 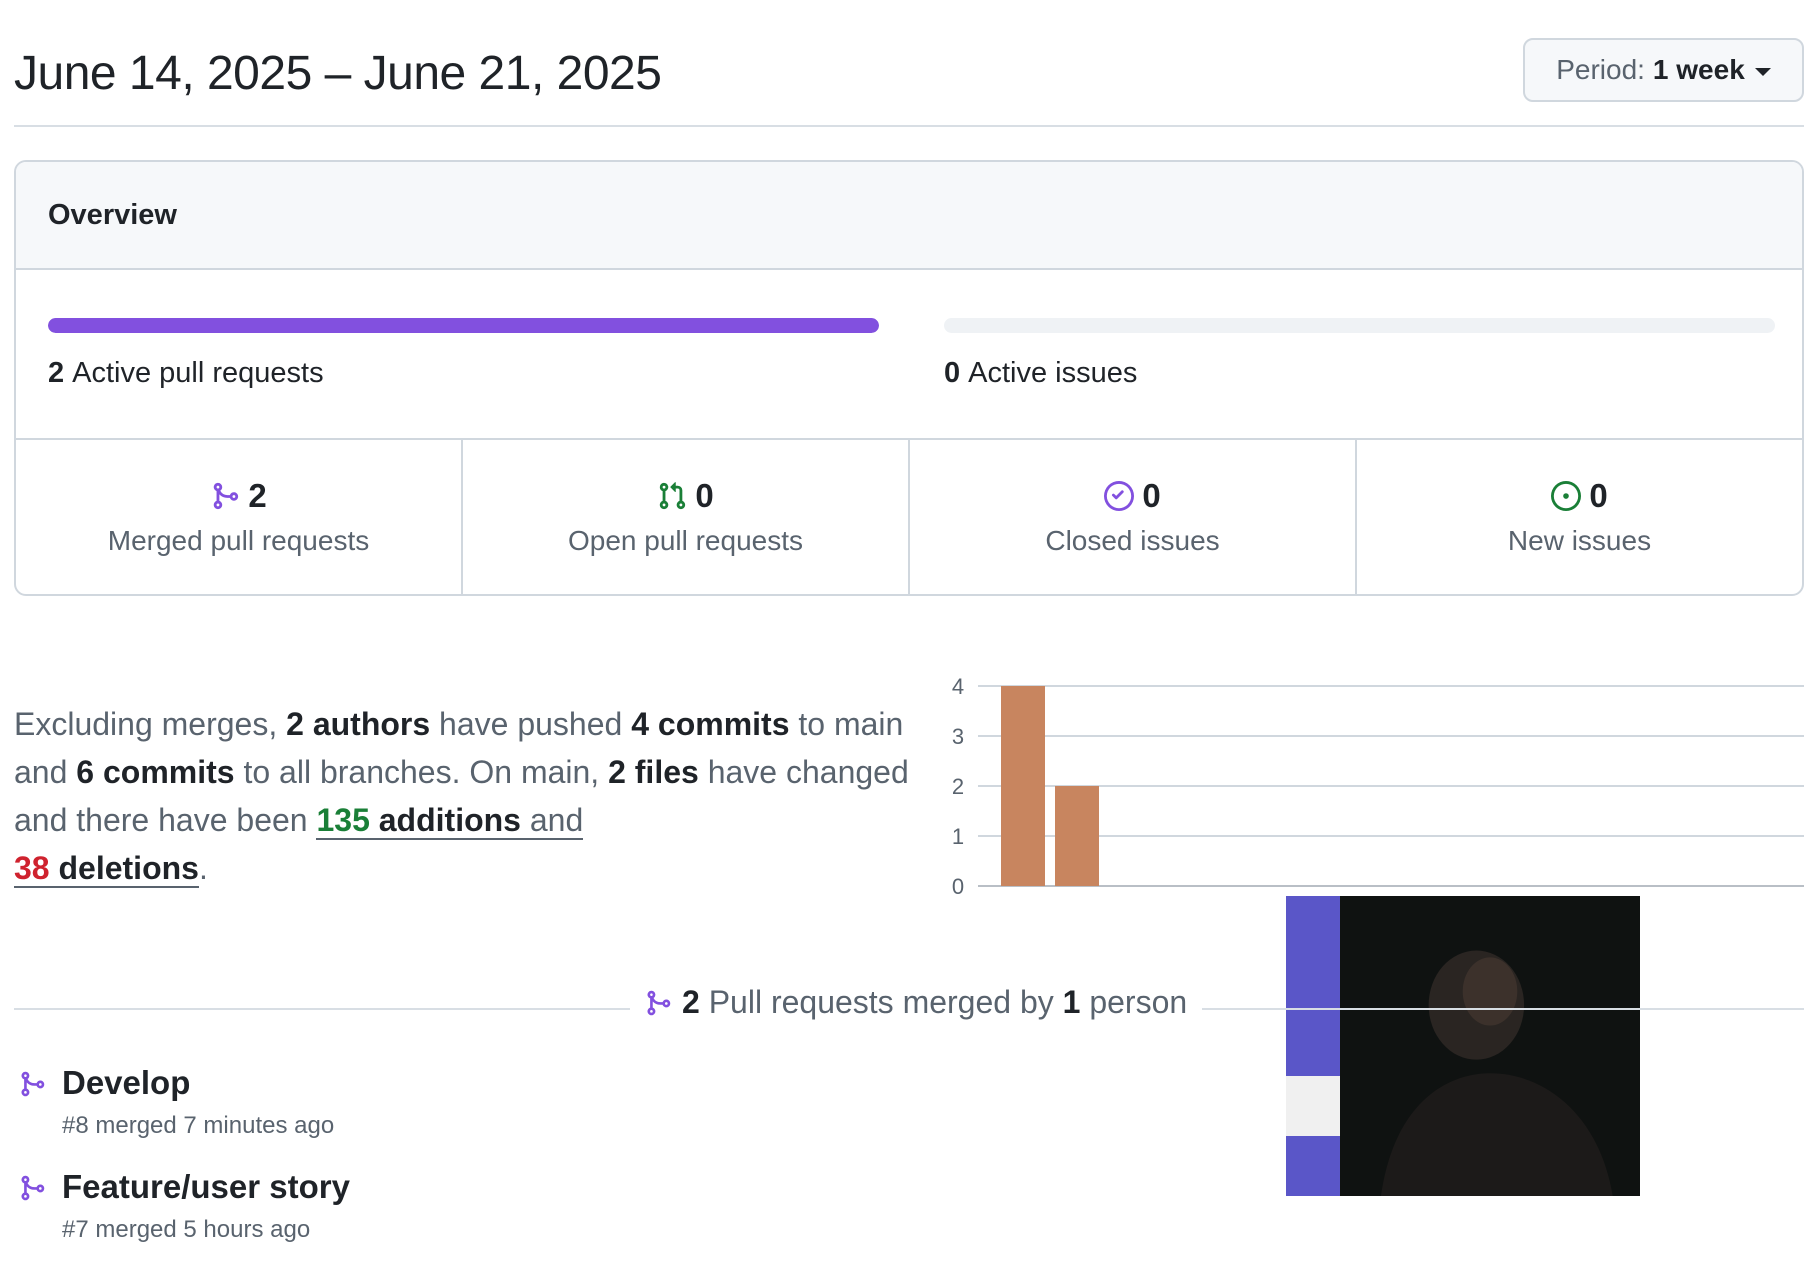 I want to click on closed-issues-count: 0, so click(x=1151, y=495).